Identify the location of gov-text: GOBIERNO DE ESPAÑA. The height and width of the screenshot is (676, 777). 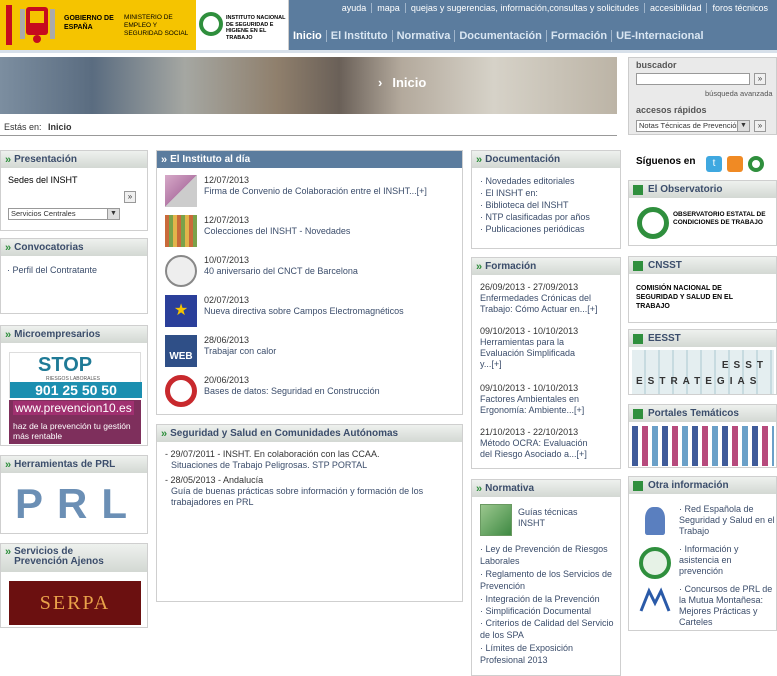
(89, 23).